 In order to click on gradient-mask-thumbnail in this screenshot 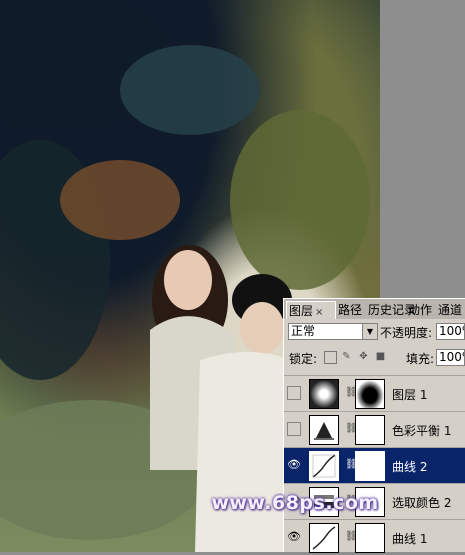, I will do `click(324, 394)`.